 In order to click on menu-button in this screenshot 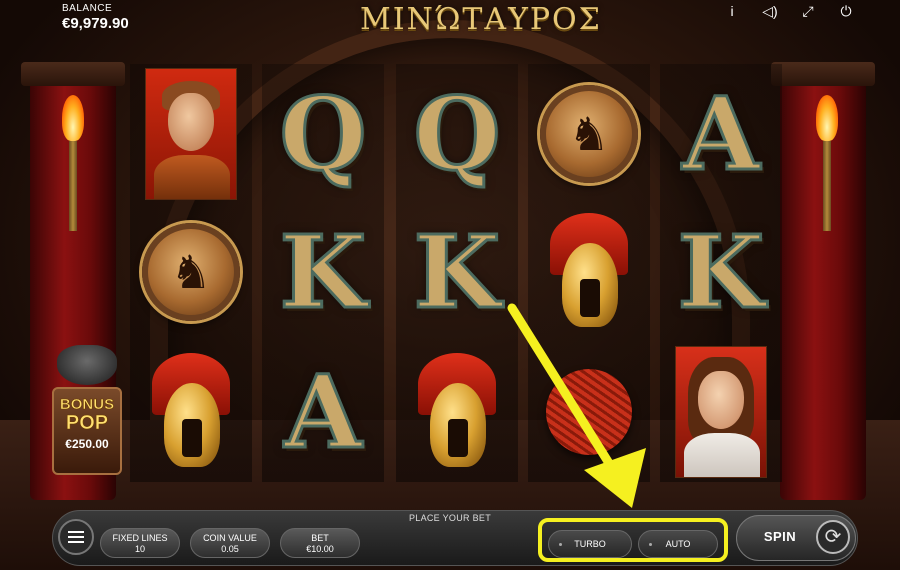, I will do `click(76, 537)`.